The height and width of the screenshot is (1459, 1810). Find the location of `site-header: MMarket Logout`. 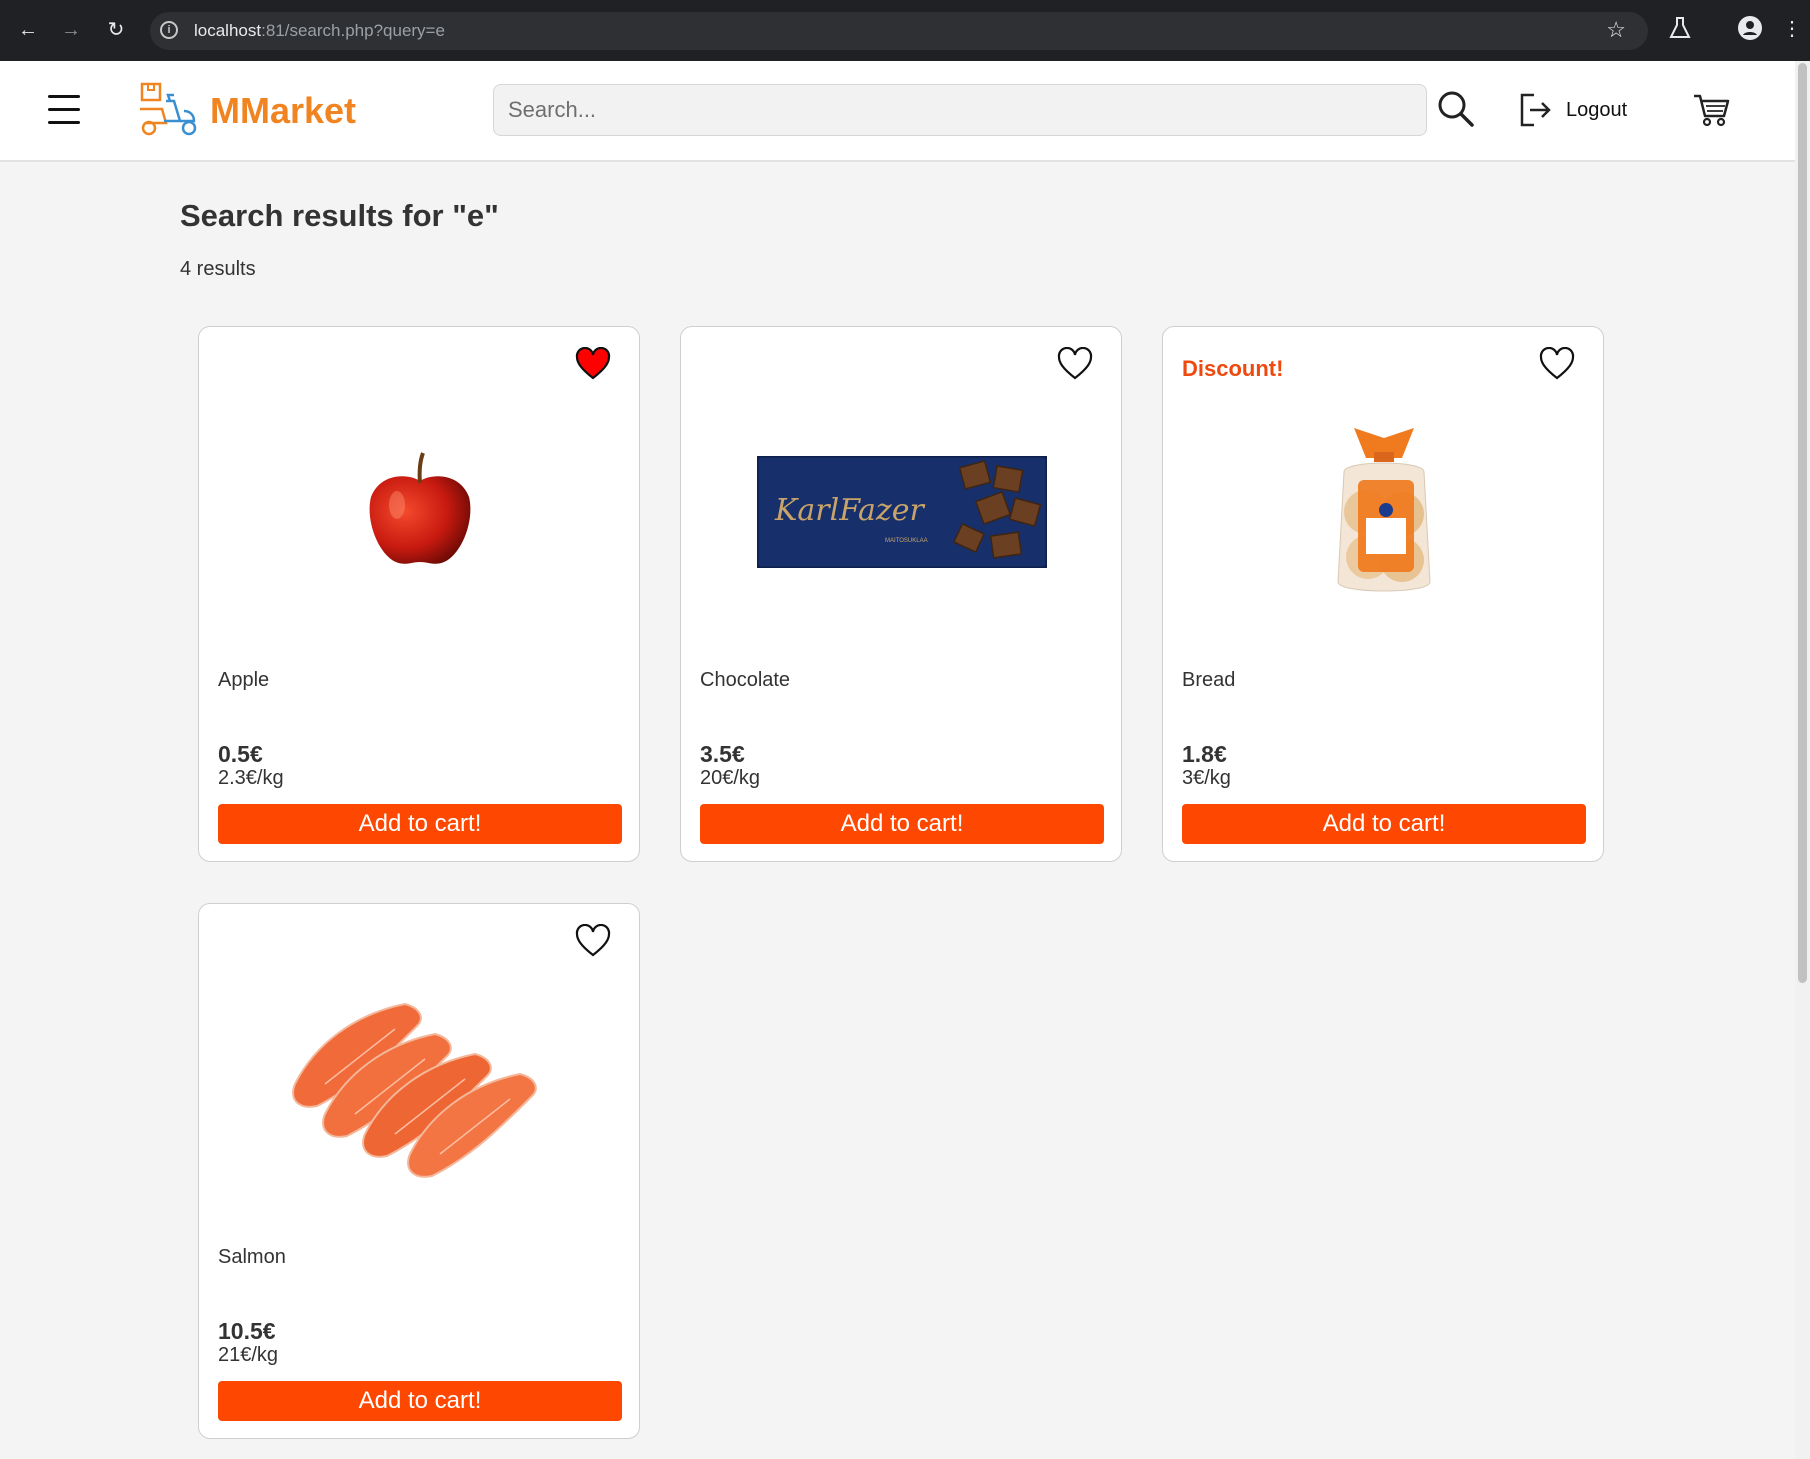

site-header: MMarket Logout is located at coordinates (905, 111).